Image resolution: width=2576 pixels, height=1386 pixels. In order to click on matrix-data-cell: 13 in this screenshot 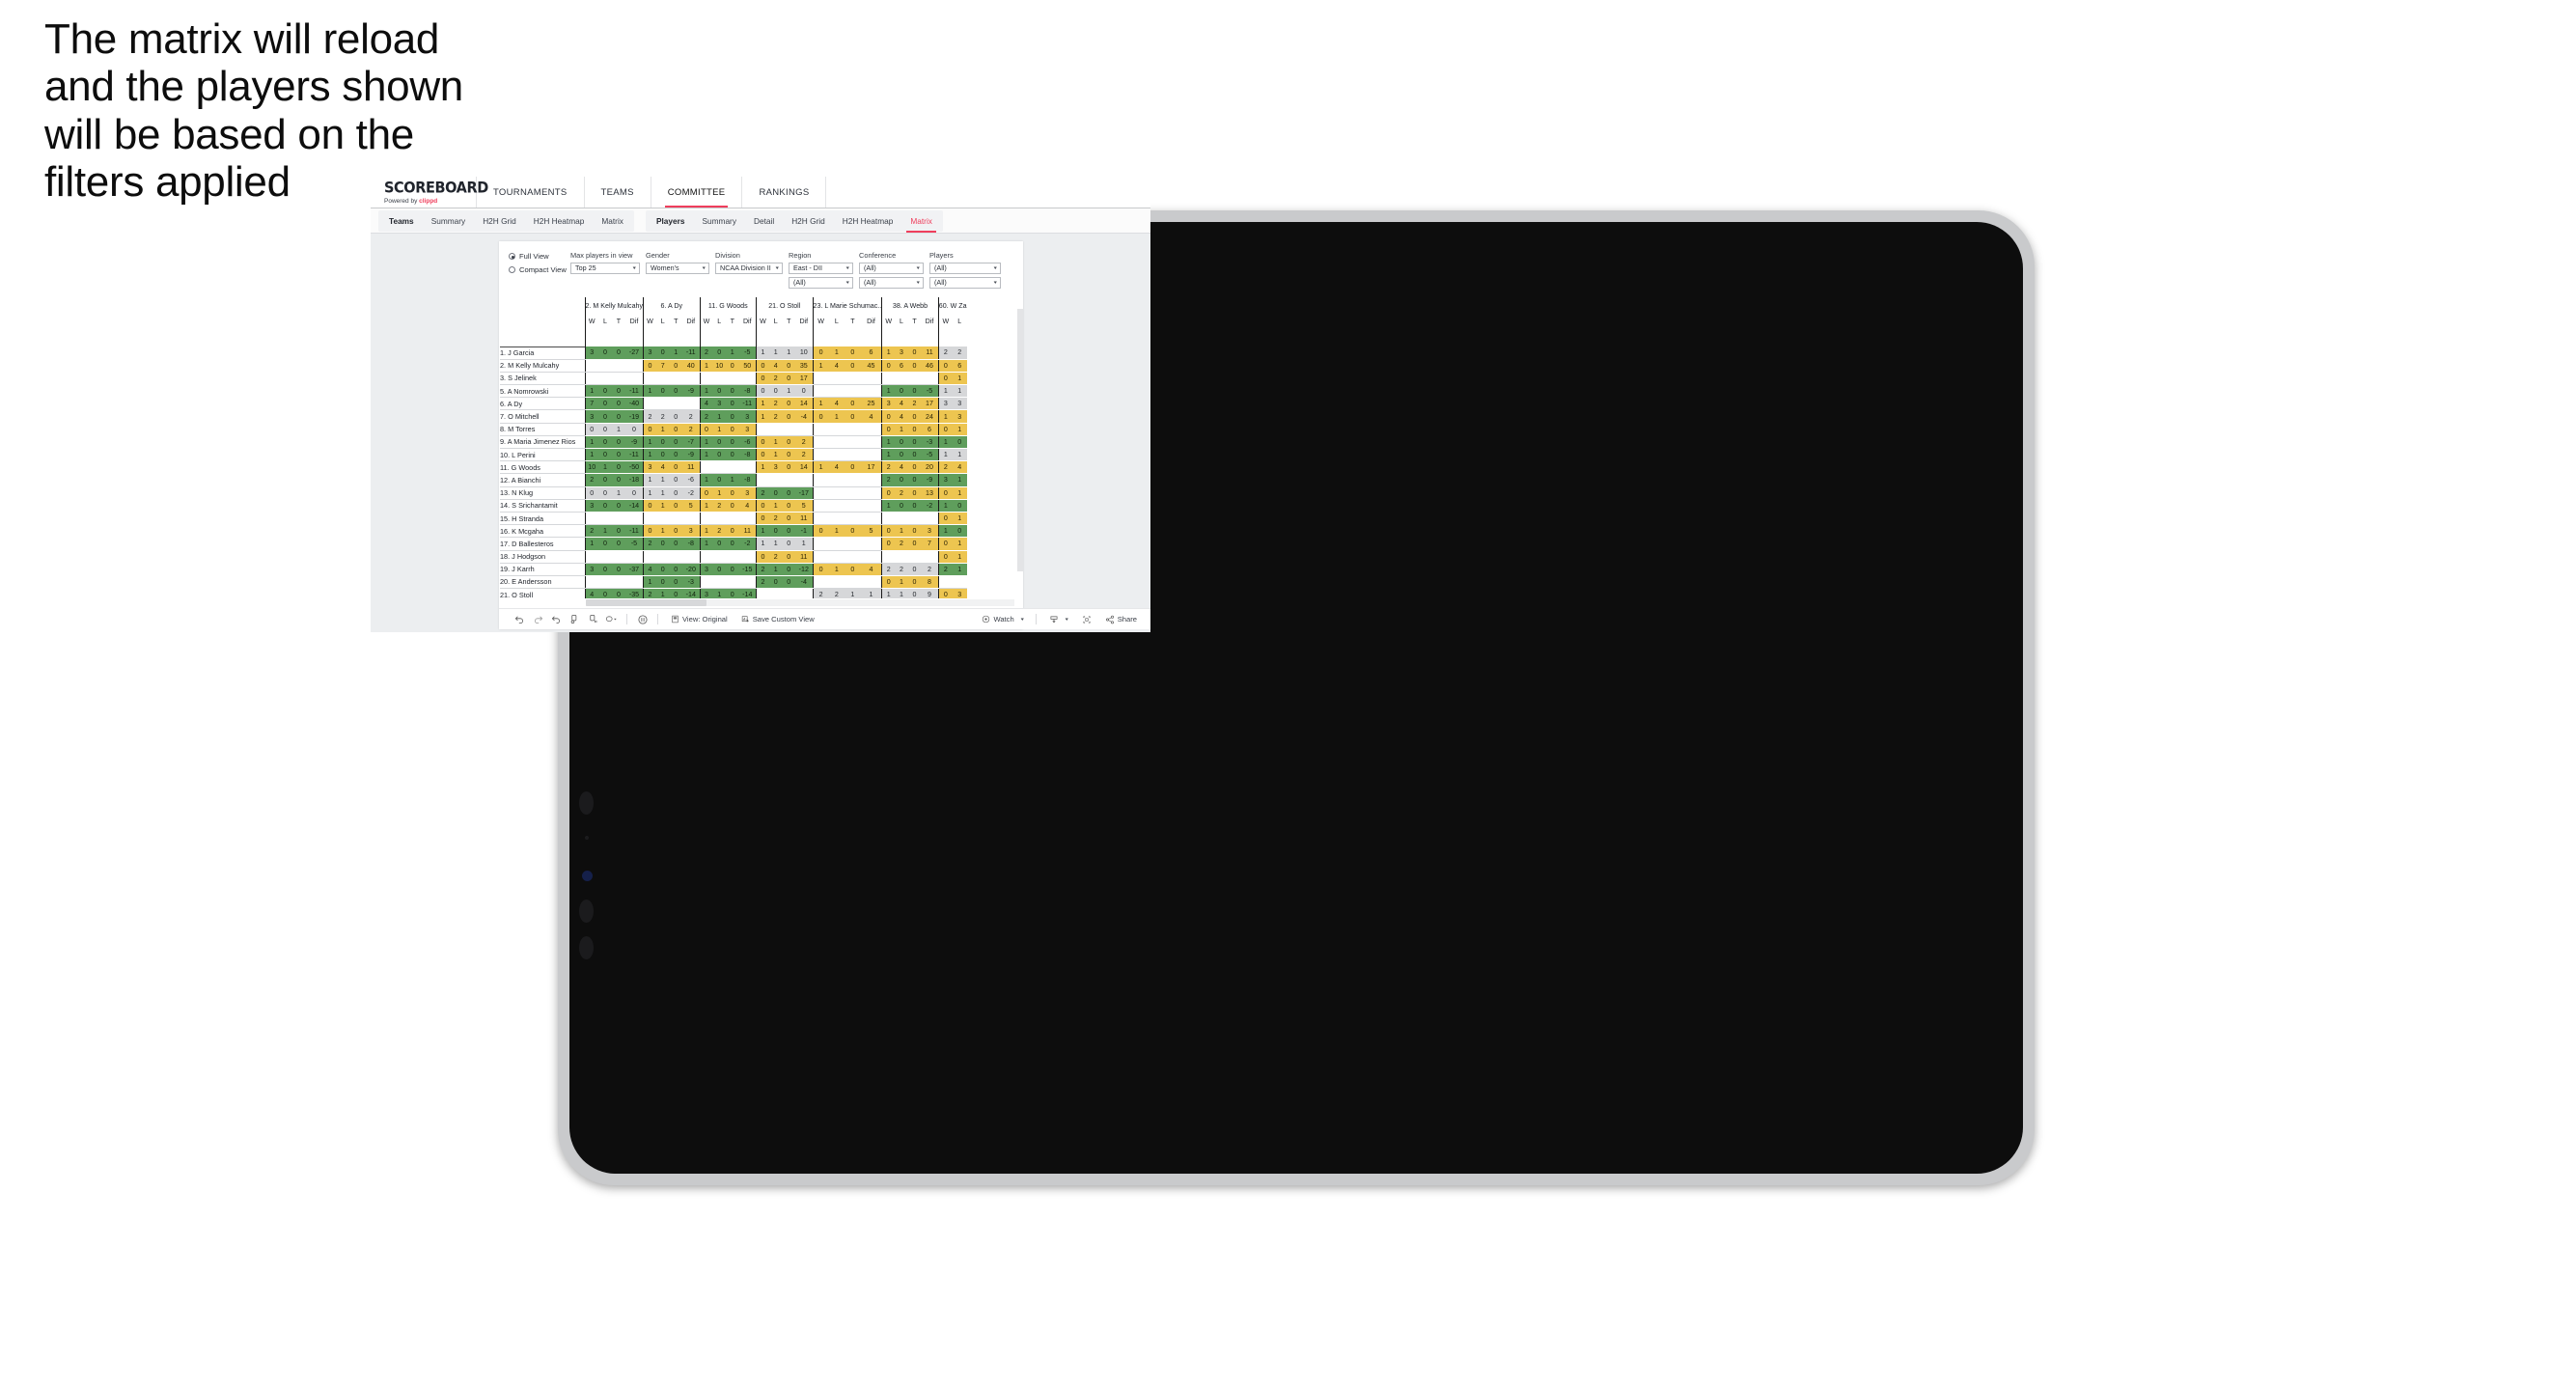, I will do `click(930, 493)`.